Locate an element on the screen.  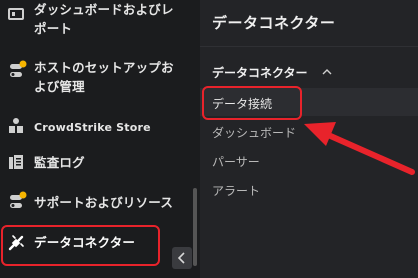
sidebar-item-label-cont: よび管理 is located at coordinates (59, 86).